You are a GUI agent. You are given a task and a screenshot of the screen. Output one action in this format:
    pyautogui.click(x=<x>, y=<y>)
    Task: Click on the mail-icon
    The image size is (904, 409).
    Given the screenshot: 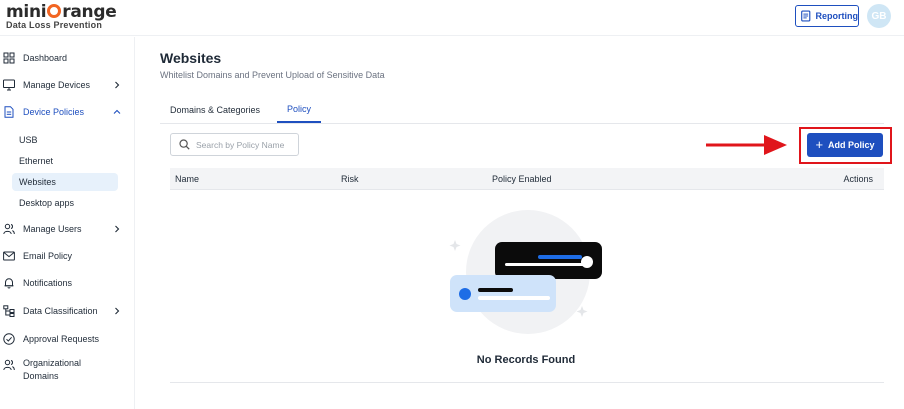 What is the action you would take?
    pyautogui.click(x=9, y=256)
    